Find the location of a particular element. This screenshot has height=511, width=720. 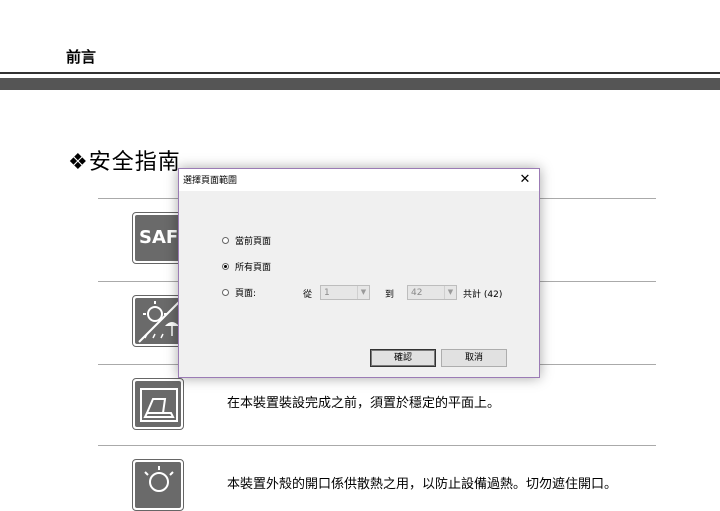

row-text: 本裝置外殼的開口係供散熱之用，以防止設備過熱。切勿遮住開口。 is located at coordinates (422, 484).